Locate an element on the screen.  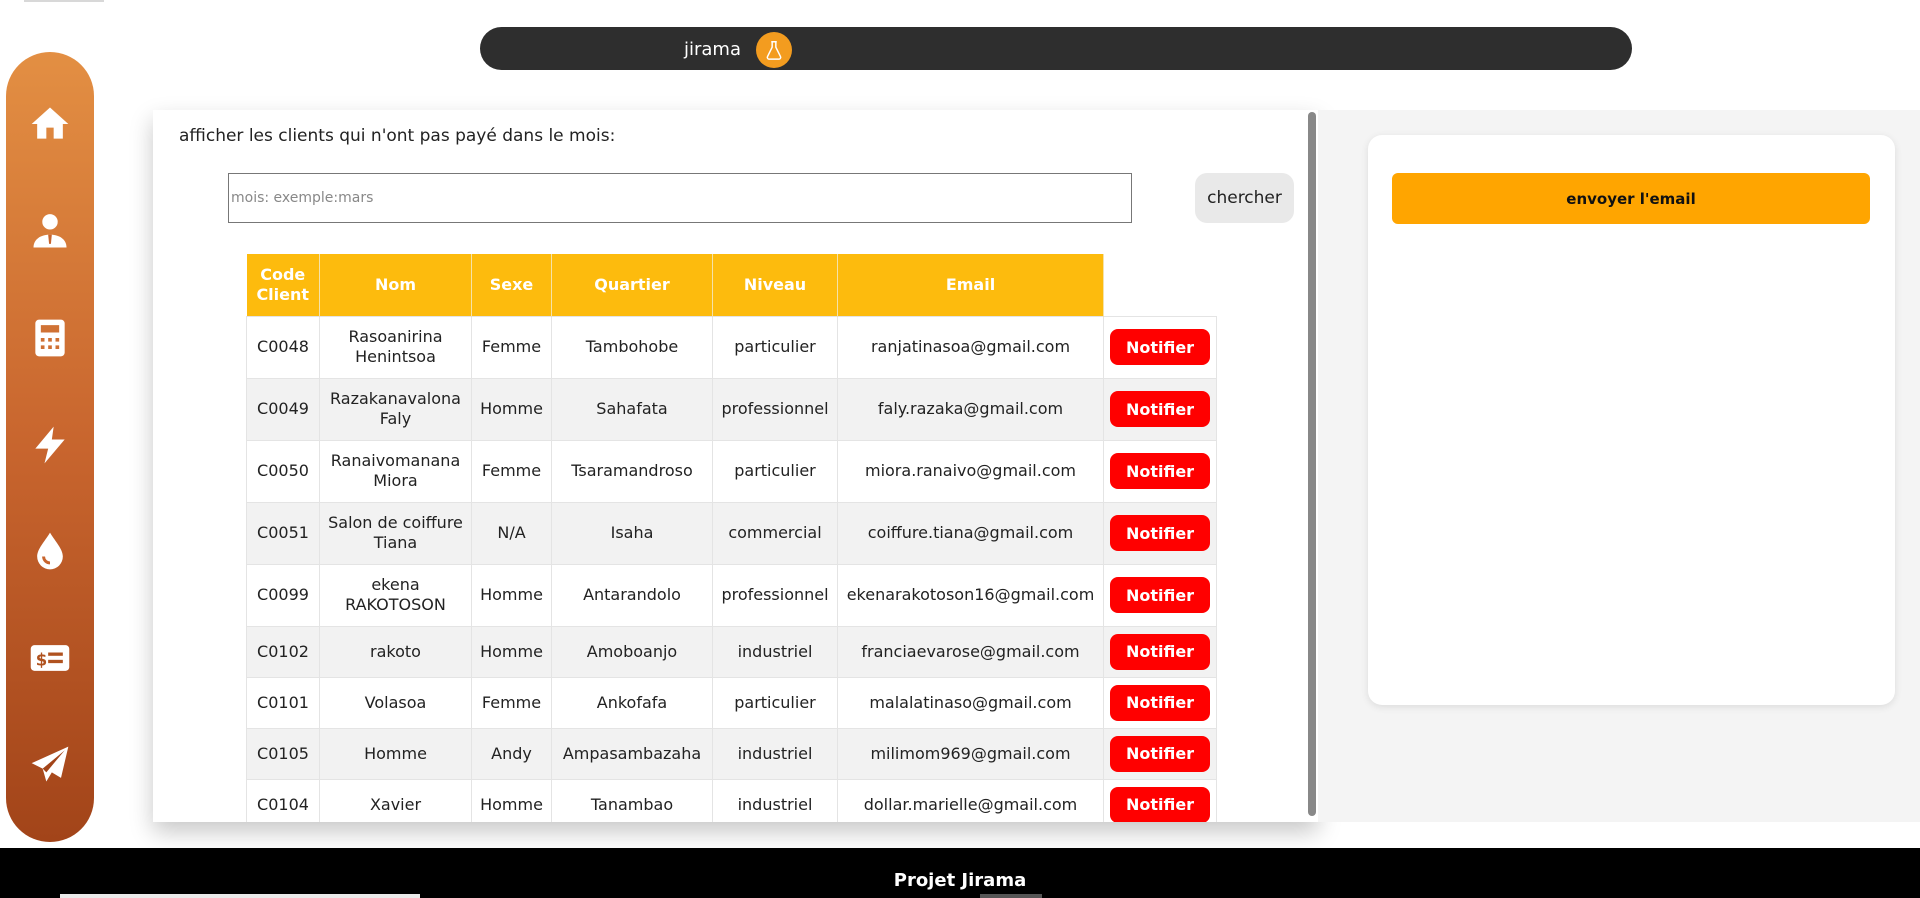
column-header-action is located at coordinates (1160, 285).